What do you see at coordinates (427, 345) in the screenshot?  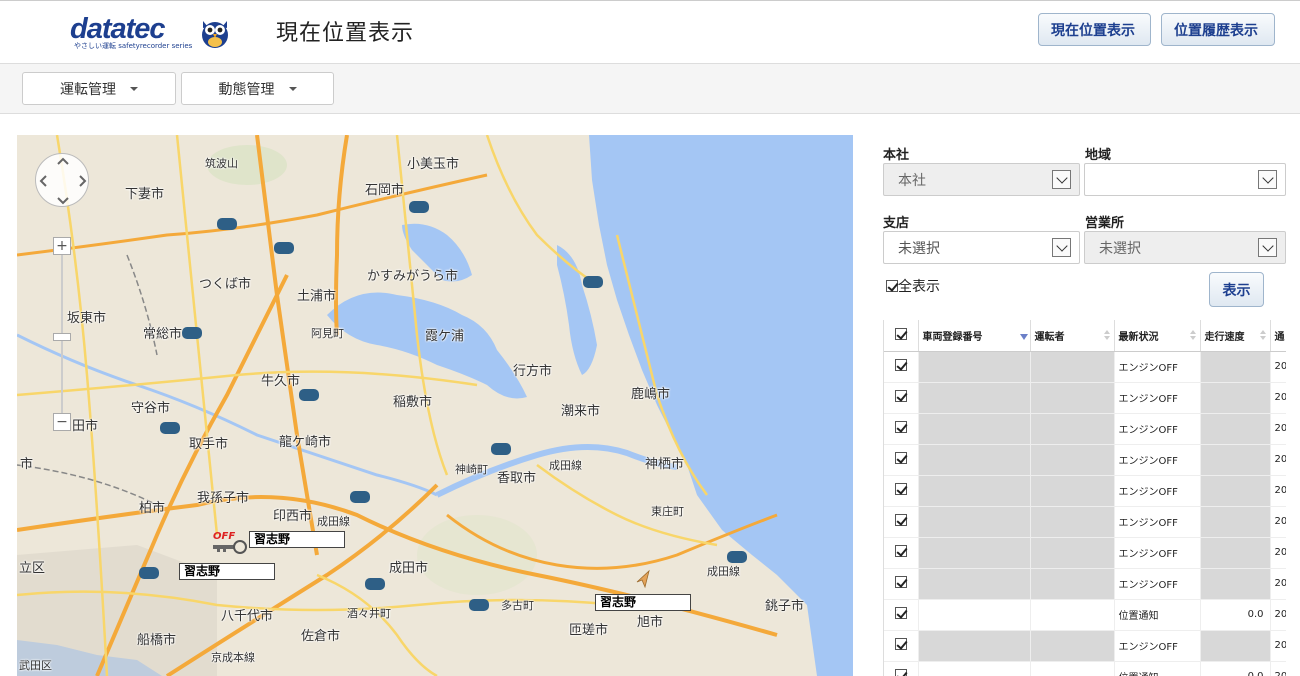 I see `lake-kasumigaura` at bounding box center [427, 345].